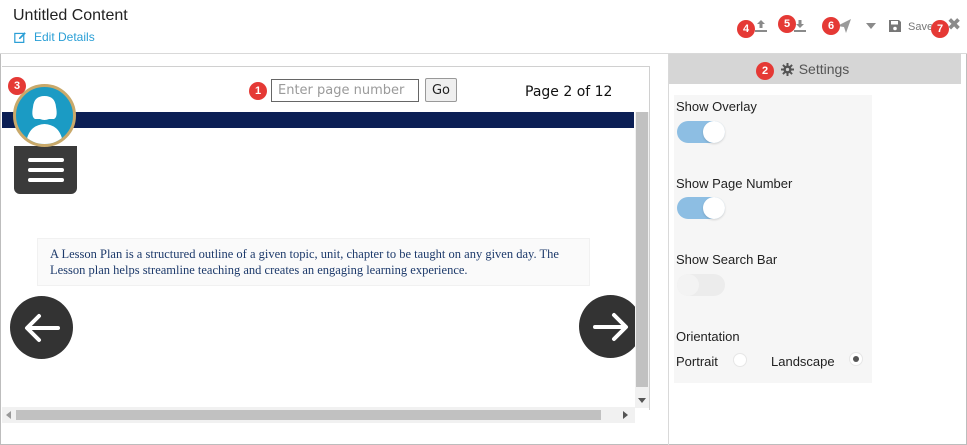 The image size is (967, 445). I want to click on page-number-input, so click(345, 90).